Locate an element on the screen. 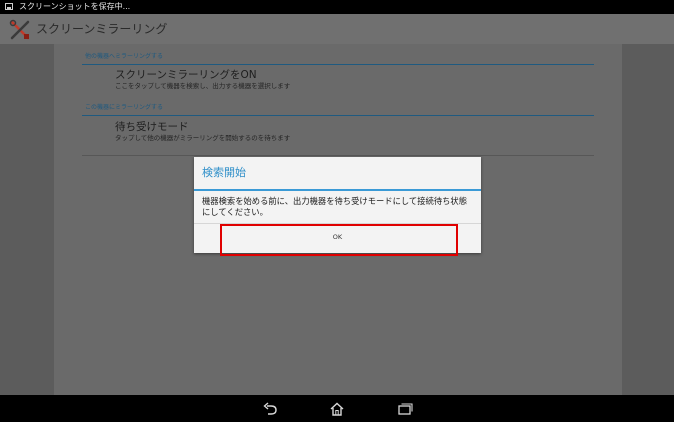 This screenshot has width=674, height=422. pref-summary: ここをタップして機器を検索し、出力する機器を選択します is located at coordinates (203, 86).